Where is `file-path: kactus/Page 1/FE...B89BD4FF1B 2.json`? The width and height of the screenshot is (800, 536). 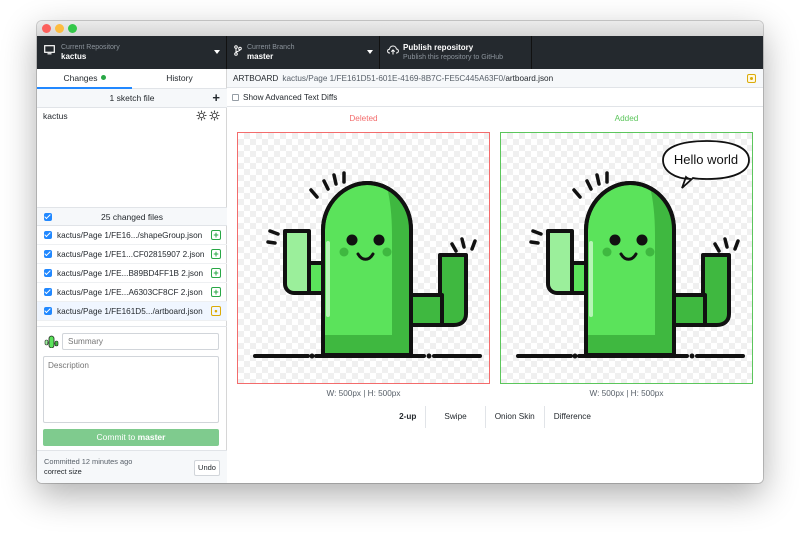 file-path: kactus/Page 1/FE...B89BD4FF1B 2.json is located at coordinates (130, 273).